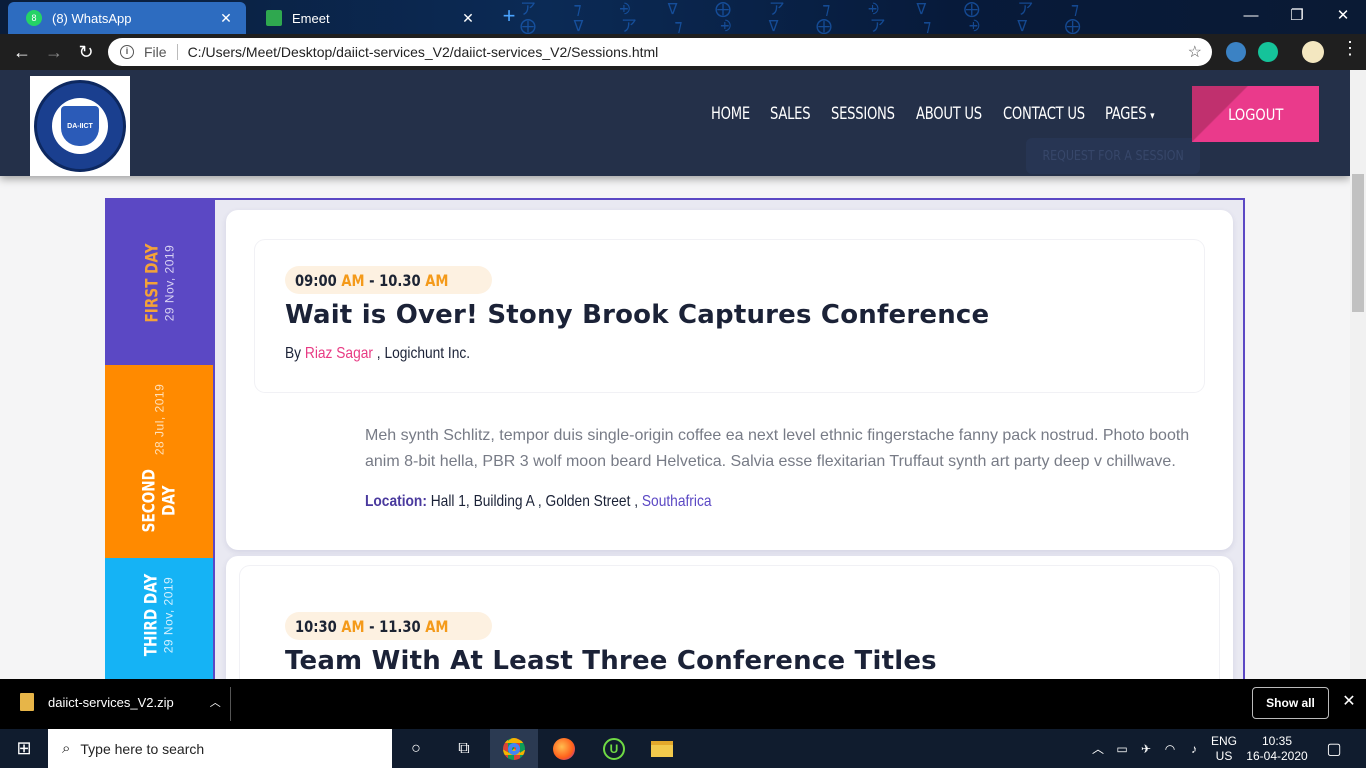 The width and height of the screenshot is (1366, 768). Describe the element at coordinates (1290, 703) in the screenshot. I see `show-all-button: Show all` at that location.